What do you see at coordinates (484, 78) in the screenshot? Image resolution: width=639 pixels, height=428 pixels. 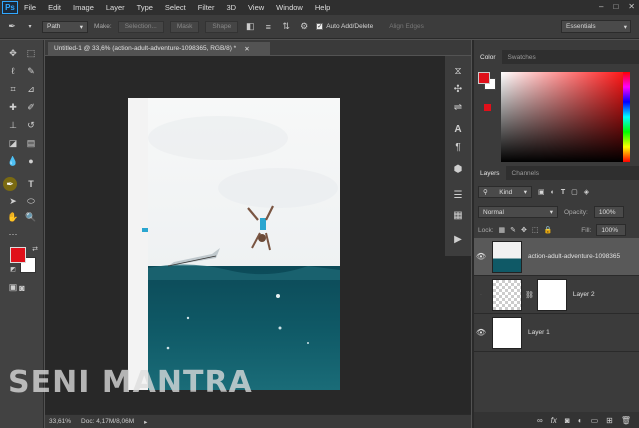 I see `foreground-color-chip` at bounding box center [484, 78].